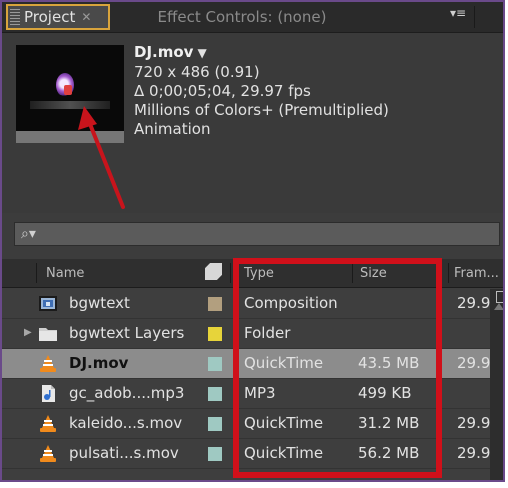 The height and width of the screenshot is (488, 508). What do you see at coordinates (261, 110) in the screenshot?
I see `footage-colors: Millions of Colors+ (Premultiplied)` at bounding box center [261, 110].